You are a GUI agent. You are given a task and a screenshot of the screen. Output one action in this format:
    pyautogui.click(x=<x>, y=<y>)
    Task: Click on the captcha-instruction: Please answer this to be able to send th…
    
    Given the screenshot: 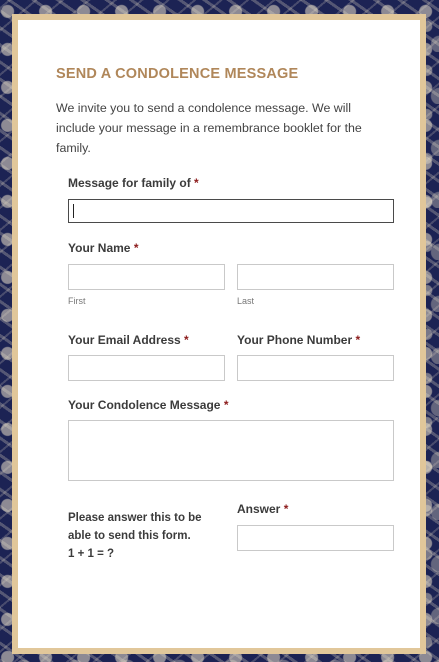 What is the action you would take?
    pyautogui.click(x=135, y=527)
    